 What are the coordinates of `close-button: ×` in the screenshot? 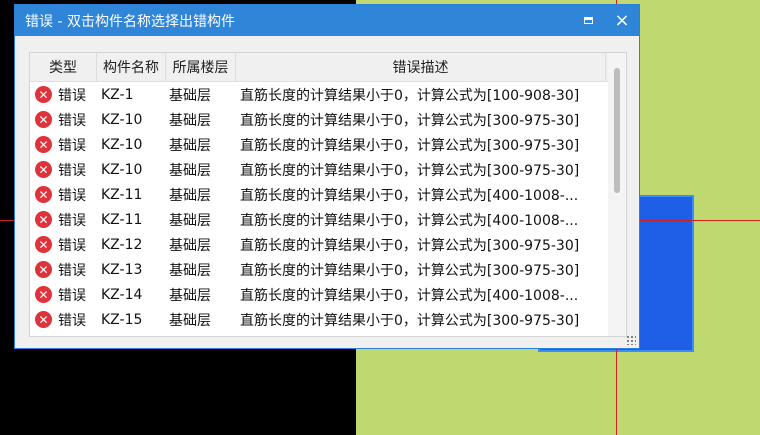 It's located at (622, 20).